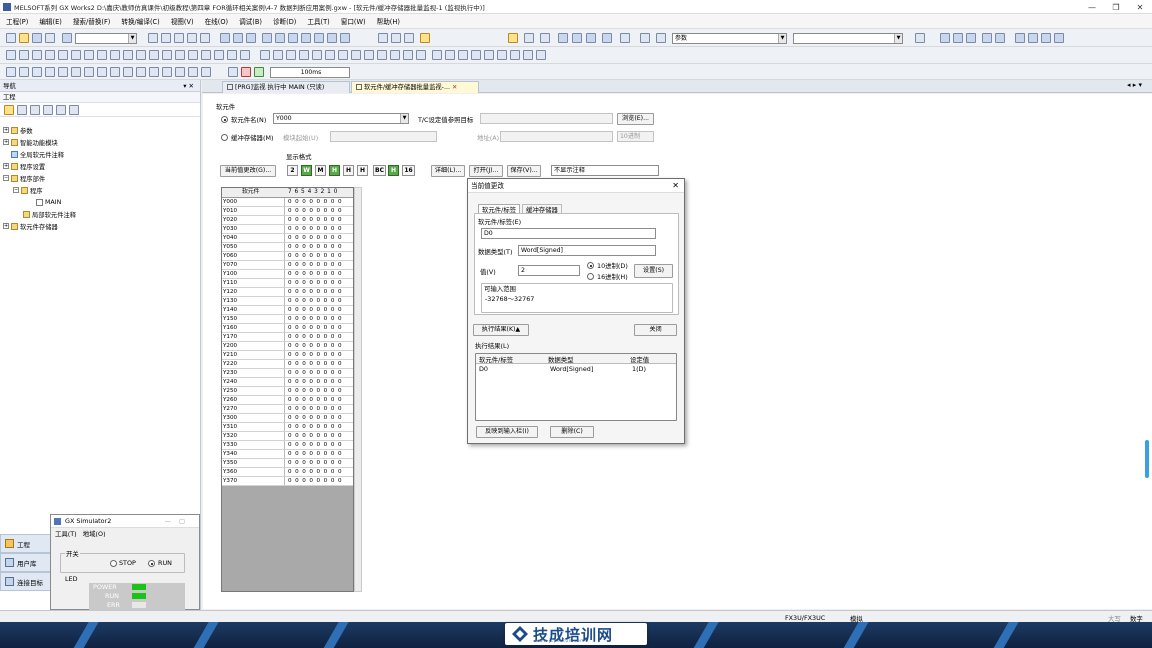 The width and height of the screenshot is (1152, 648). Describe the element at coordinates (140, 21) in the screenshot. I see `menu-compile: 转换/编译(C)` at that location.